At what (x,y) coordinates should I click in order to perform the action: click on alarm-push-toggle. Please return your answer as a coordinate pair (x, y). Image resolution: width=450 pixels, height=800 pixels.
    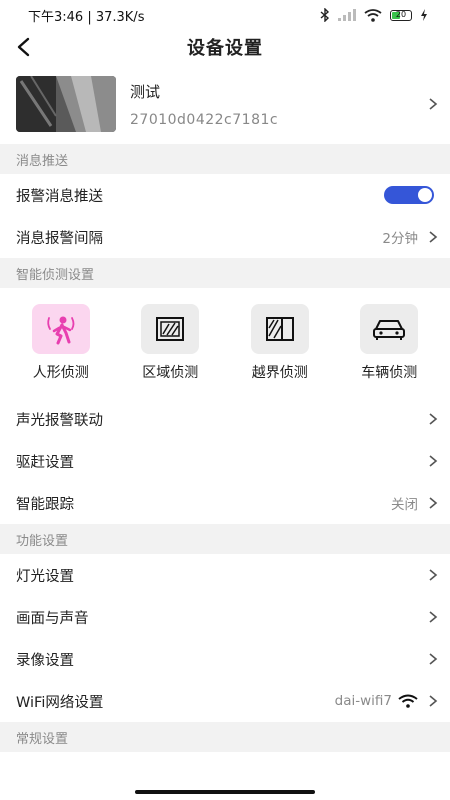
    Looking at the image, I should click on (409, 195).